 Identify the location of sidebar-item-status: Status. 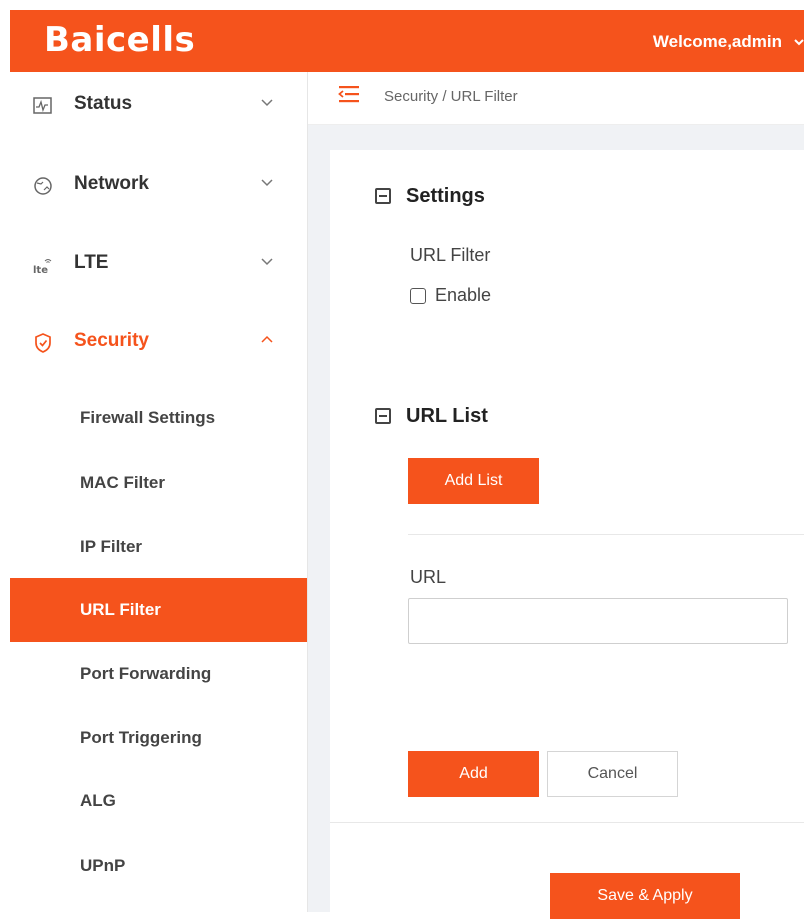
(158, 107).